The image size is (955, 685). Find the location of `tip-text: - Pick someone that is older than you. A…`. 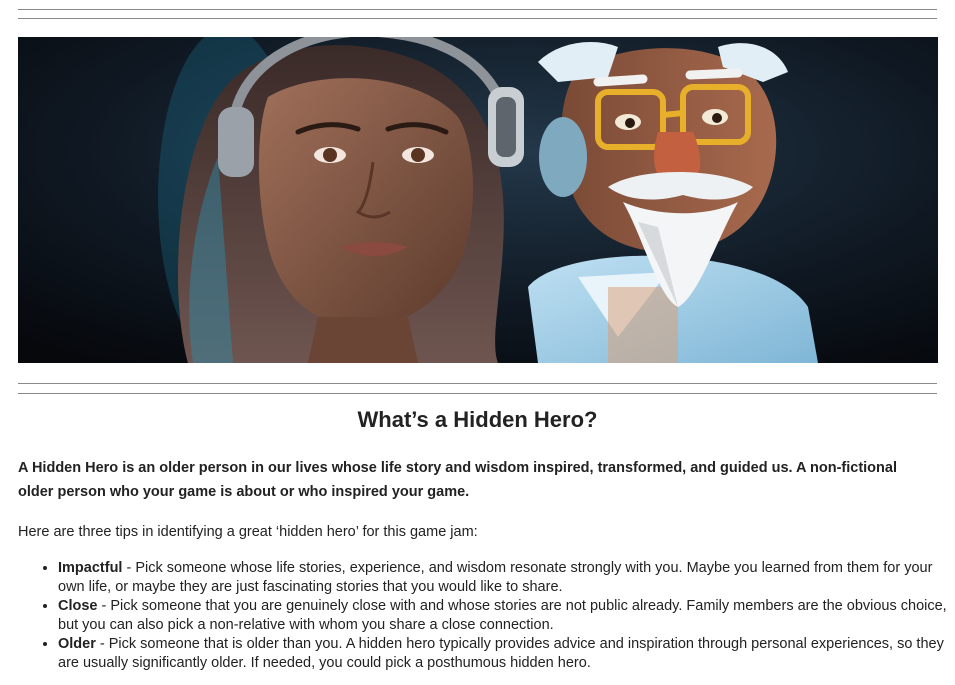

tip-text: - Pick someone that is older than you. A… is located at coordinates (501, 653).